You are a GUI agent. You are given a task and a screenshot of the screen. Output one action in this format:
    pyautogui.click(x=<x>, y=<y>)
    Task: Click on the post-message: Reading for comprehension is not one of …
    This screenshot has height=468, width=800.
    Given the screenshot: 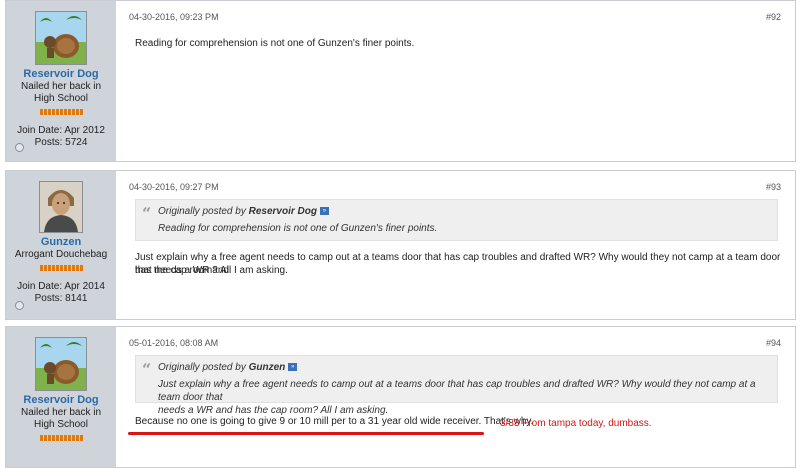 What is the action you would take?
    pyautogui.click(x=275, y=43)
    